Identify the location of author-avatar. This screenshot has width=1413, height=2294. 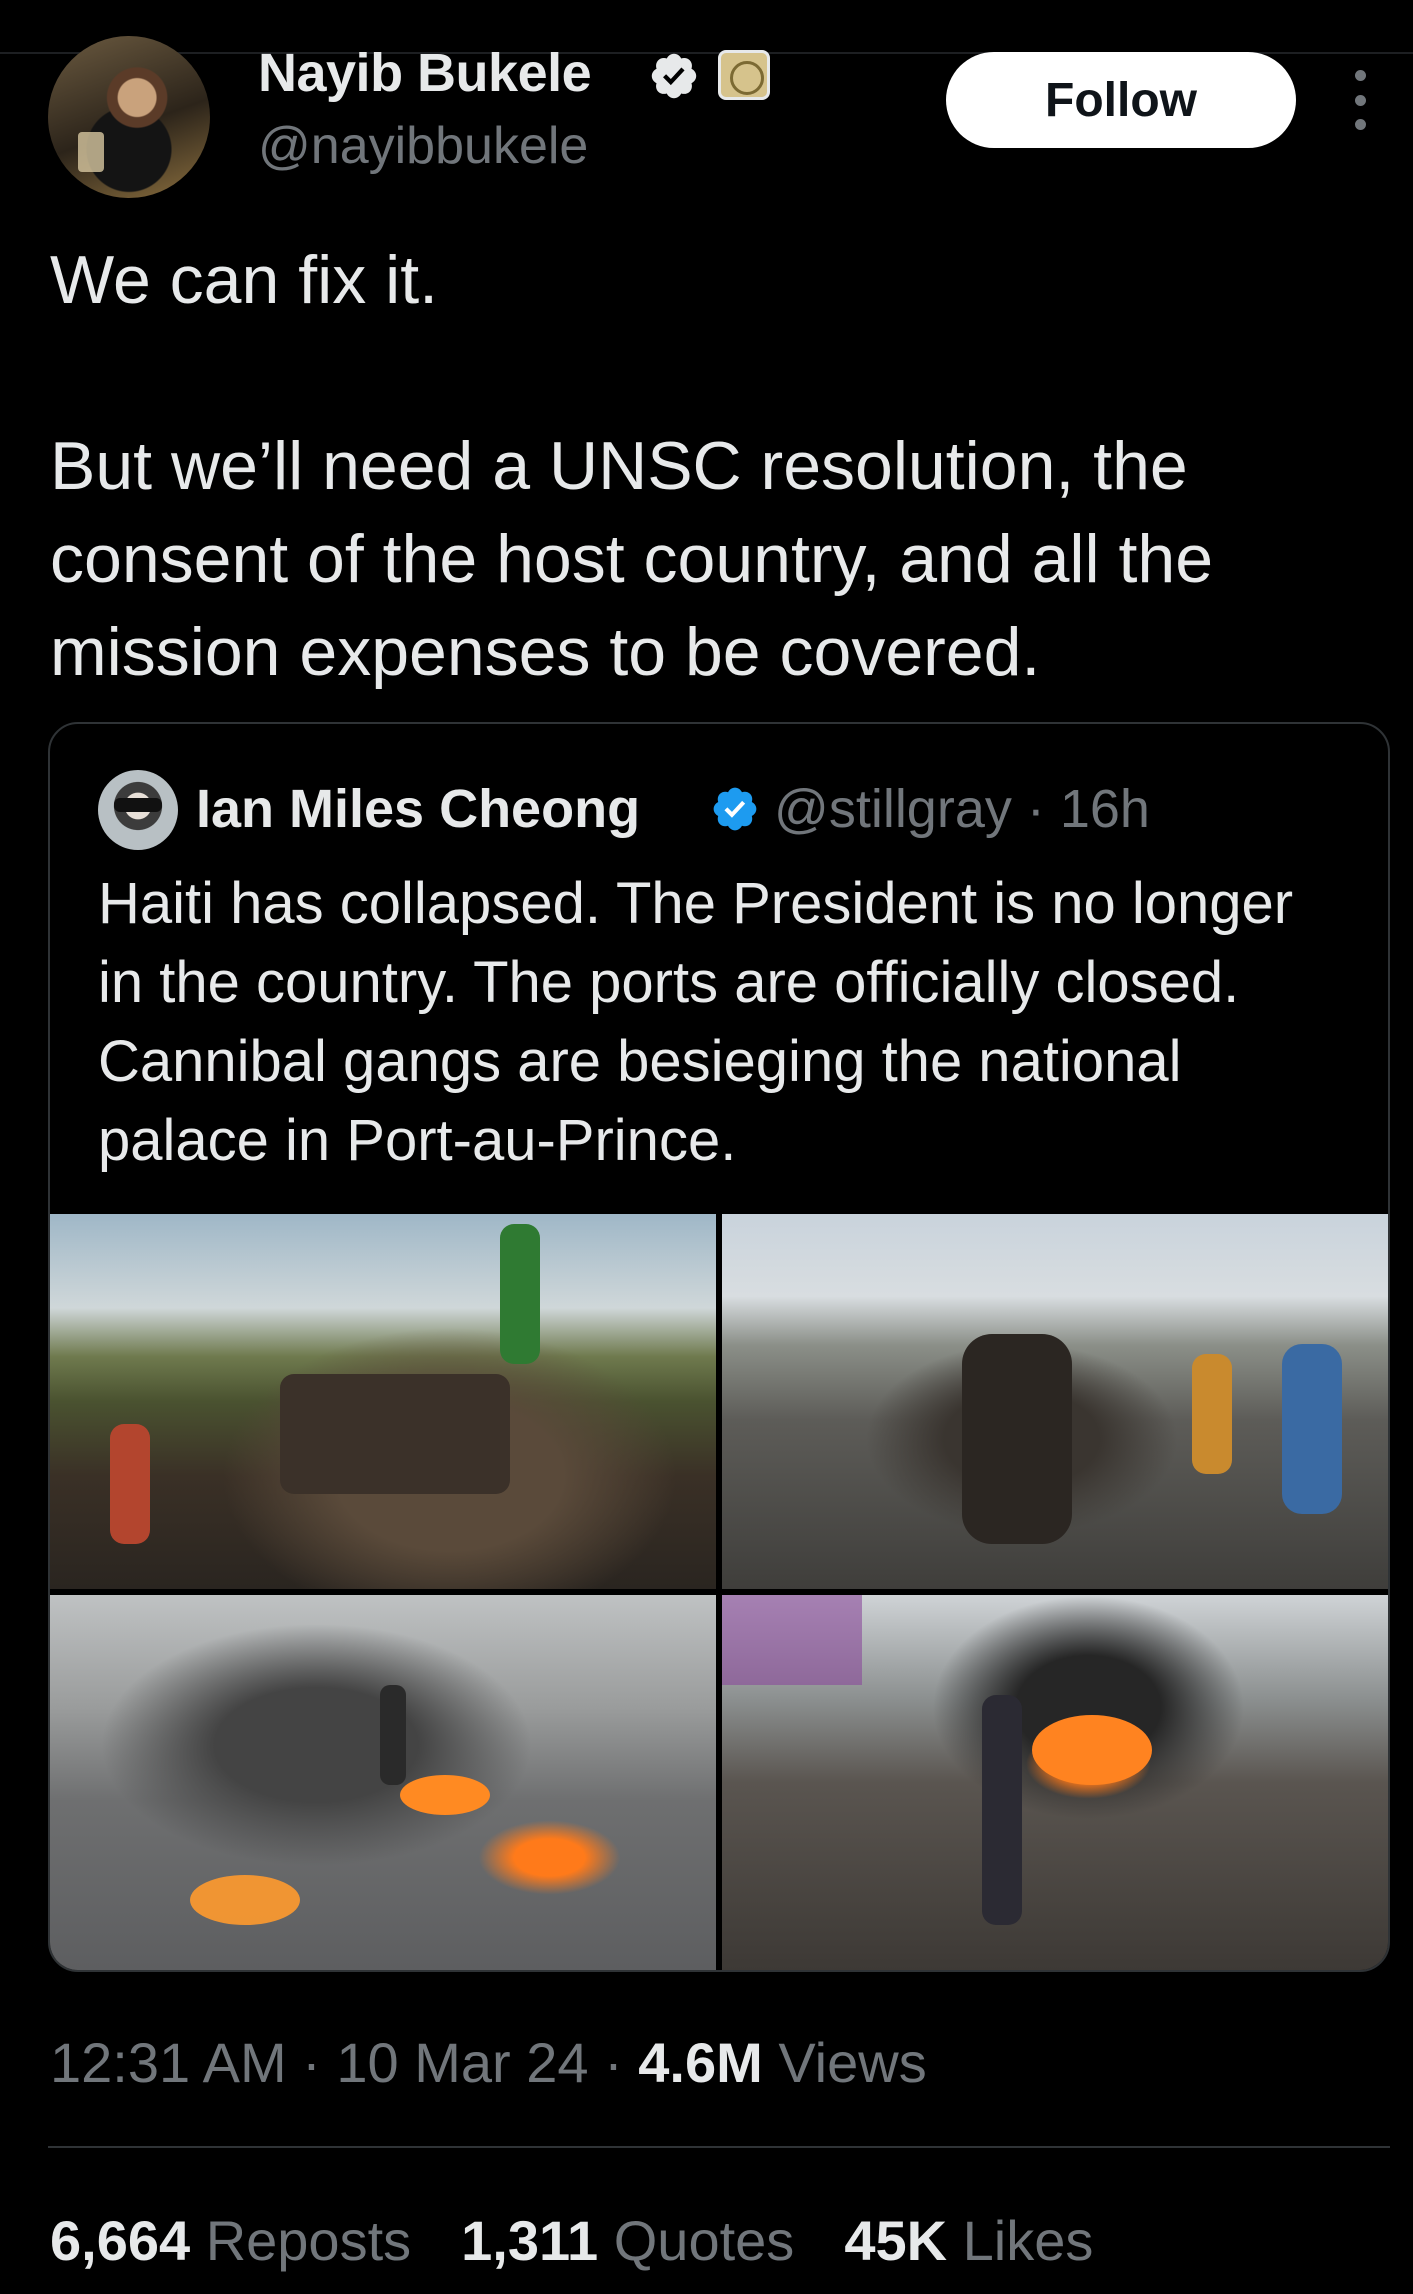
(129, 117).